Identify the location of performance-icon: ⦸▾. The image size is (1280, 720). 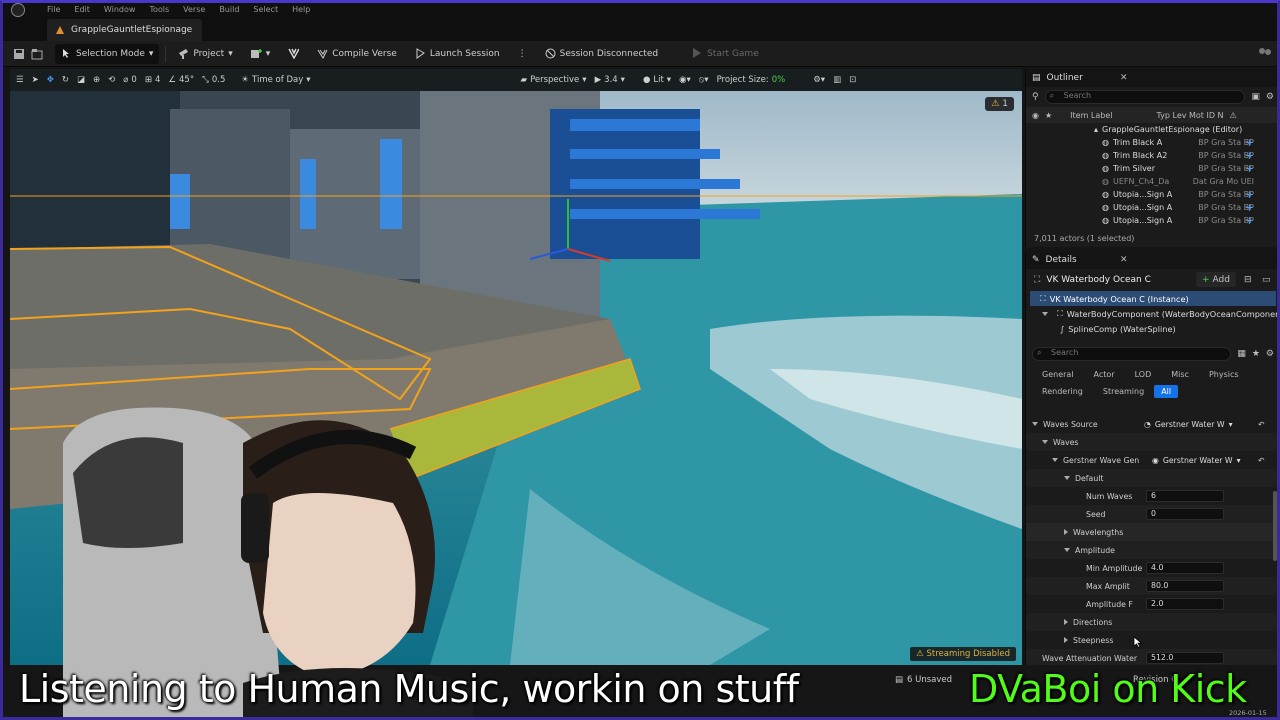
(704, 80).